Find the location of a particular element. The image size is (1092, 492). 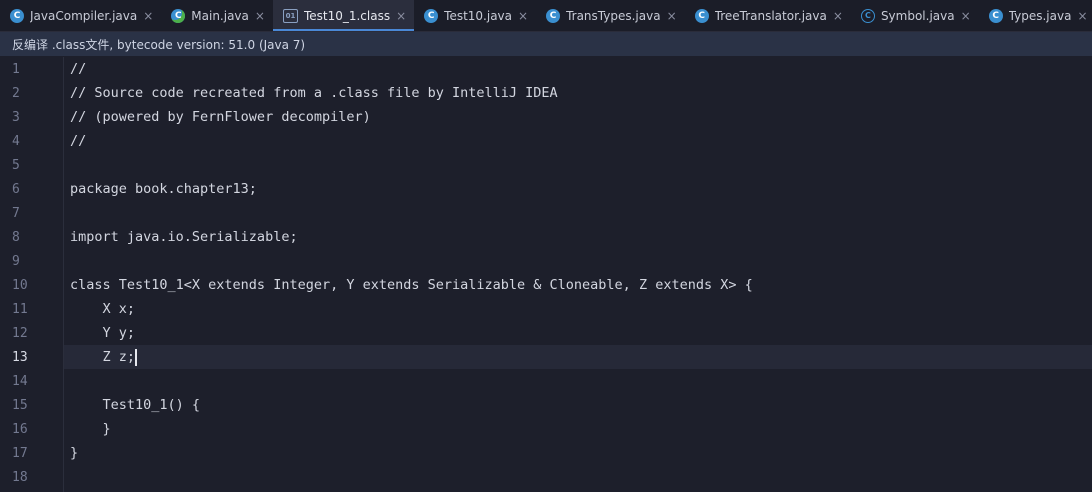

line-number: 4 is located at coordinates (31, 141).